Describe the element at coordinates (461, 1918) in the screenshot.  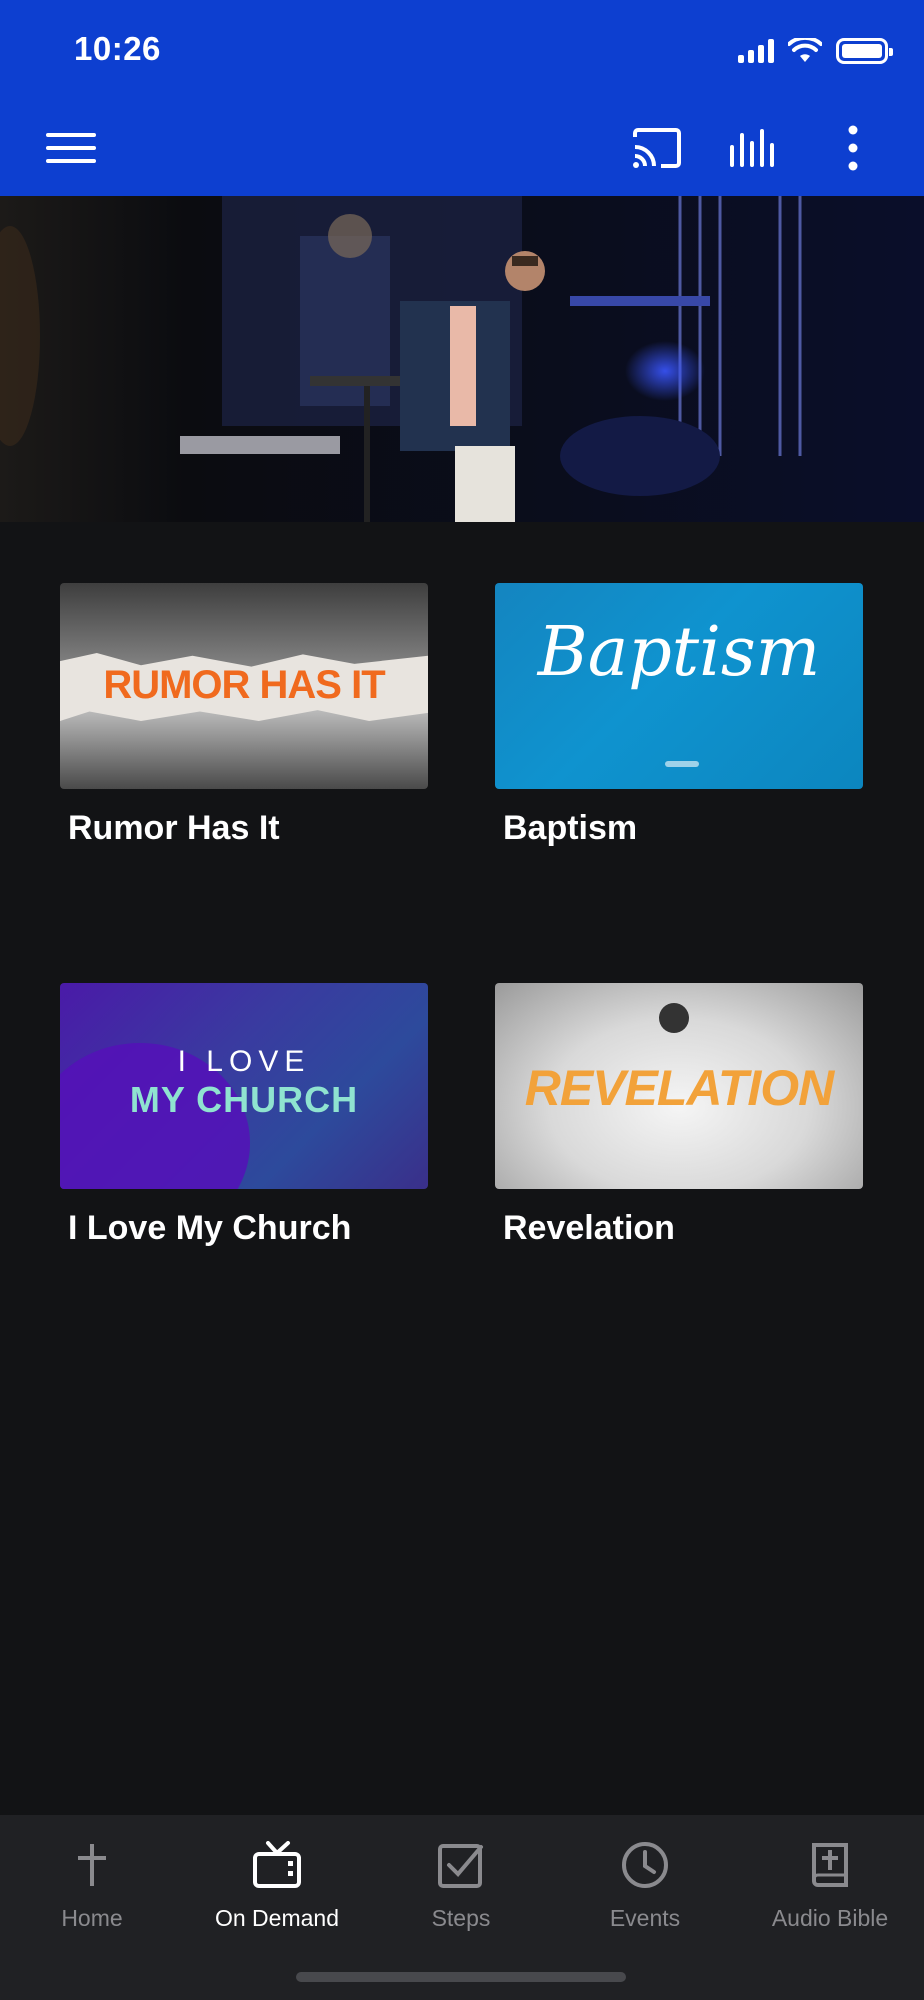
I see `tab-label: Steps` at that location.